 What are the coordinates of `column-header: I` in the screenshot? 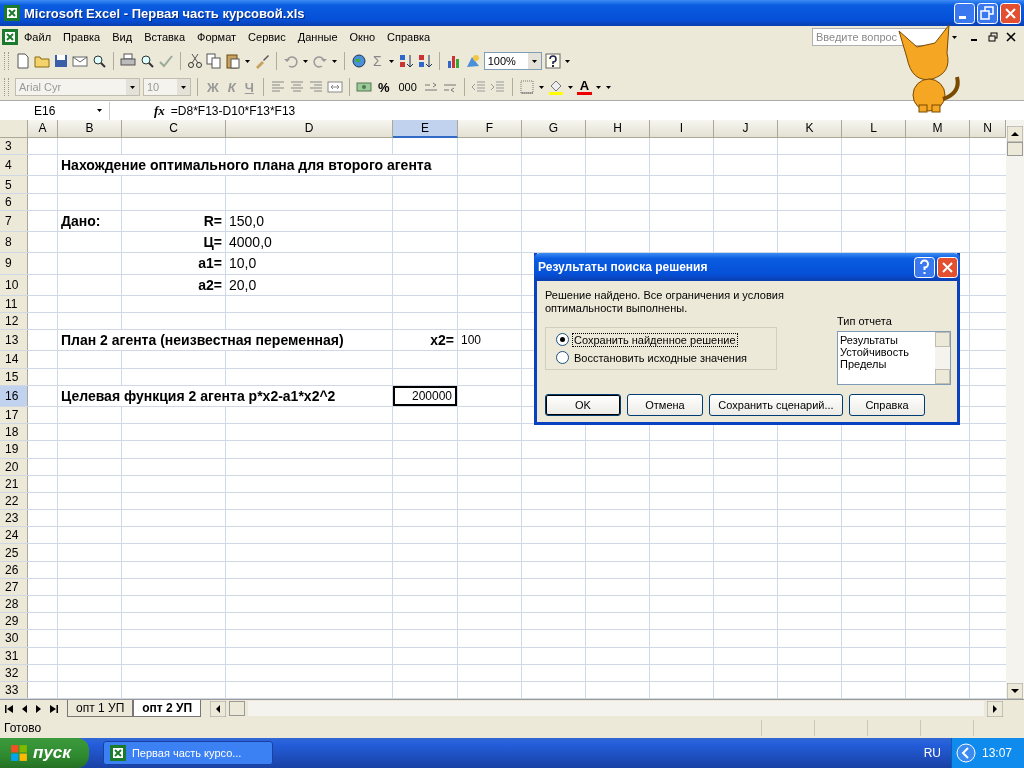 It's located at (682, 129).